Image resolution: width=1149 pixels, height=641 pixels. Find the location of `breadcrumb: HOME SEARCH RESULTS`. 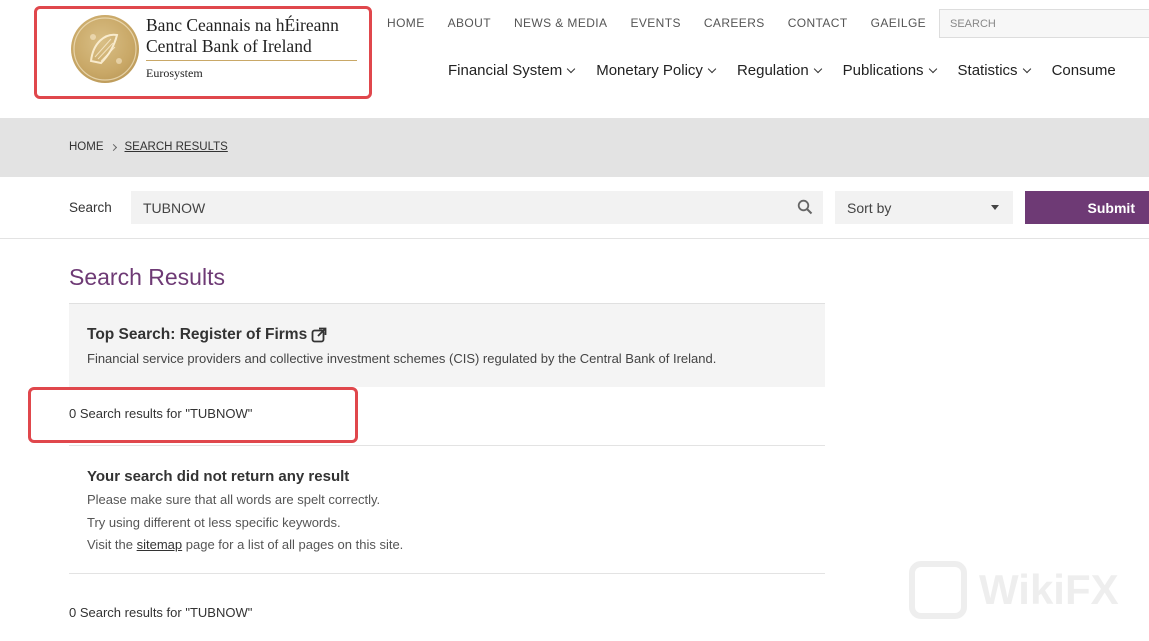

breadcrumb: HOME SEARCH RESULTS is located at coordinates (148, 147).